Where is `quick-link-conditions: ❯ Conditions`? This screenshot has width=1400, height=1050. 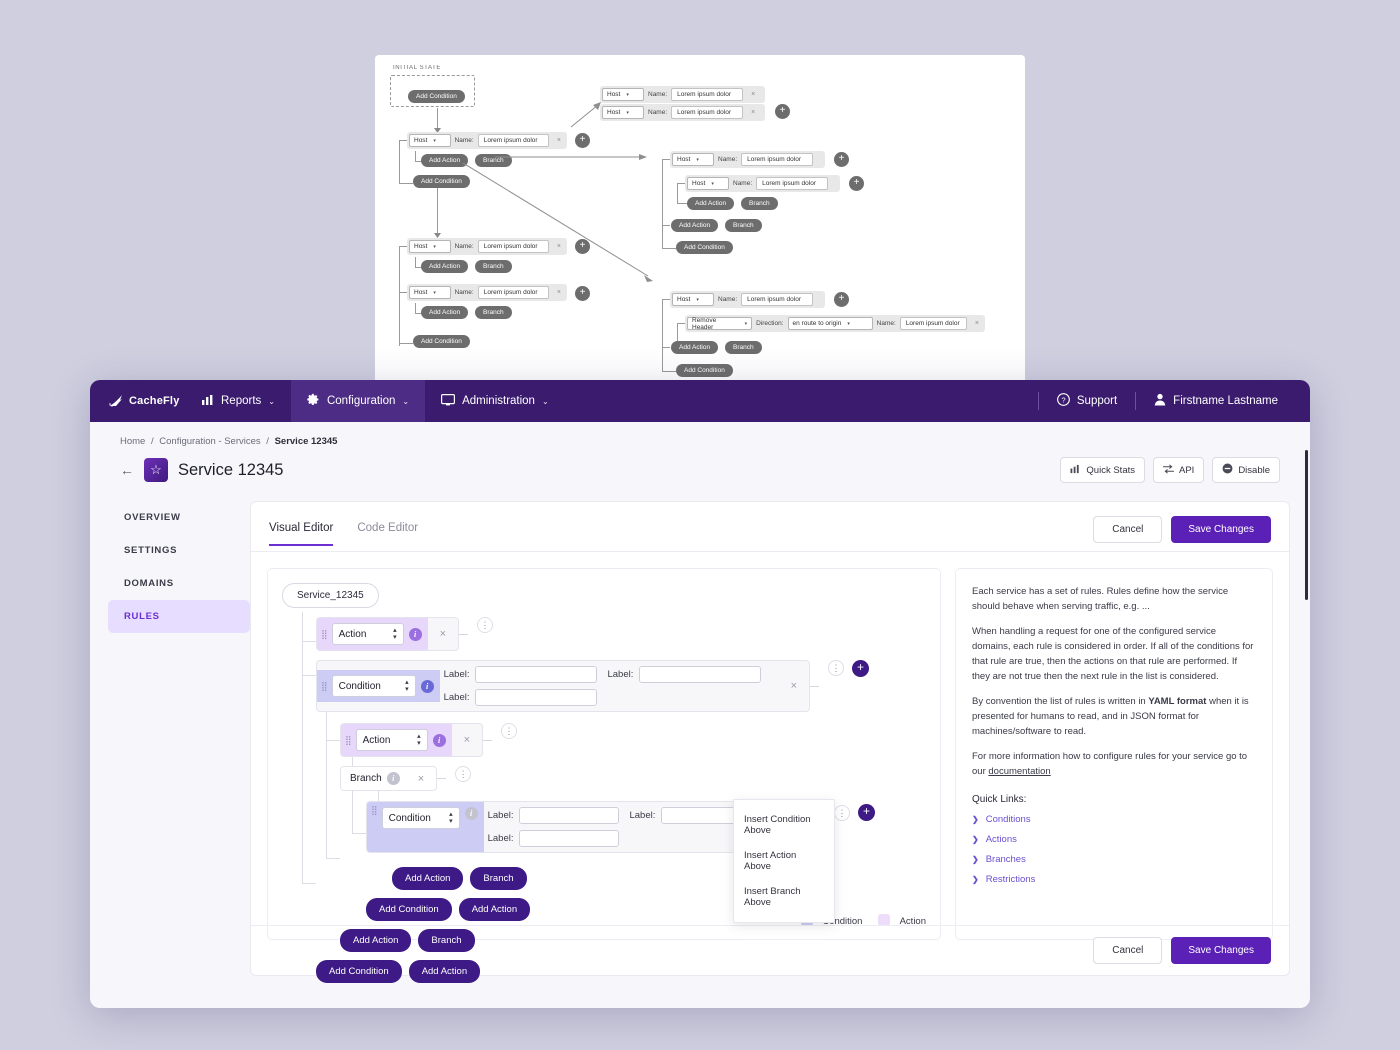
quick-link-conditions: ❯ Conditions is located at coordinates (1114, 819).